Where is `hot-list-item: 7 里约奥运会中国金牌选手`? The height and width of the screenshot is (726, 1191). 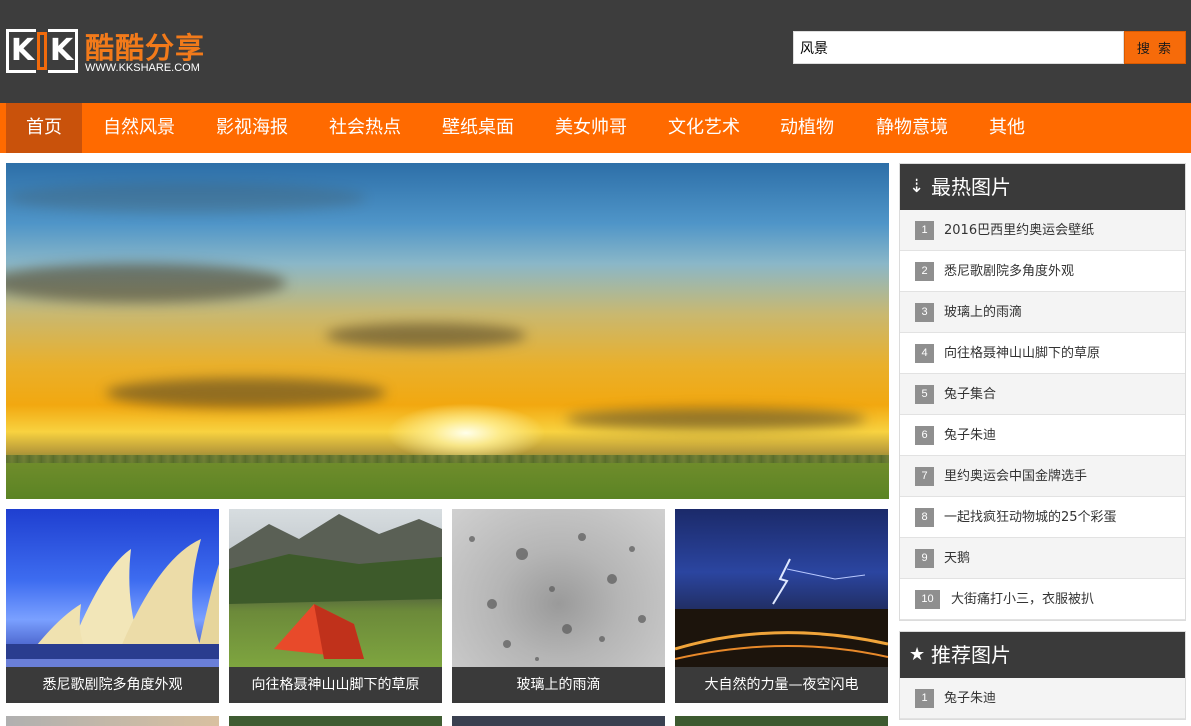 hot-list-item: 7 里约奥运会中国金牌选手 is located at coordinates (1042, 476).